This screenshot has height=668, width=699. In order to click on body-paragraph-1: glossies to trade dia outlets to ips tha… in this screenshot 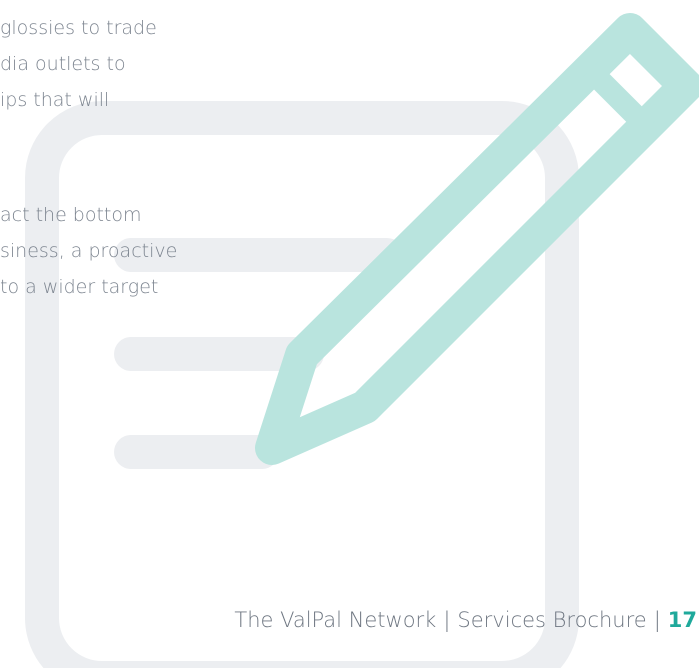, I will do `click(78, 64)`.